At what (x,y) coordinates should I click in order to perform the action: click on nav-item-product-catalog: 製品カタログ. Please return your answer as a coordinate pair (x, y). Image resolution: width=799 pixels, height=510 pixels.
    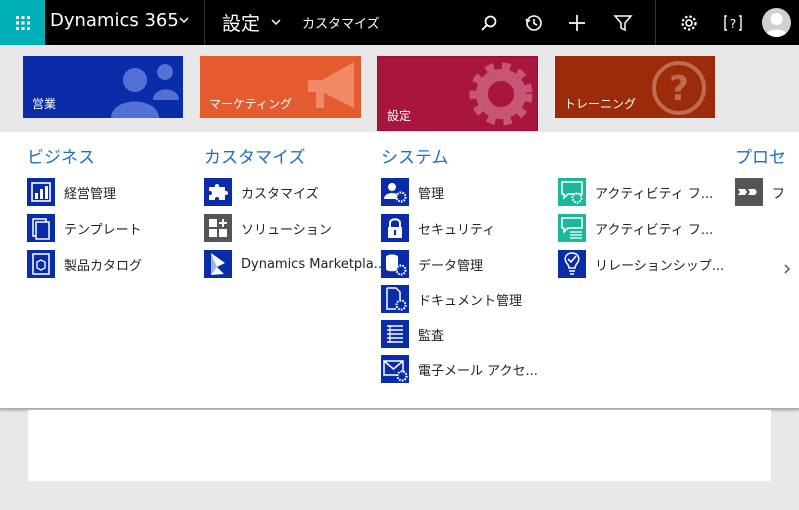
    Looking at the image, I should click on (84, 264).